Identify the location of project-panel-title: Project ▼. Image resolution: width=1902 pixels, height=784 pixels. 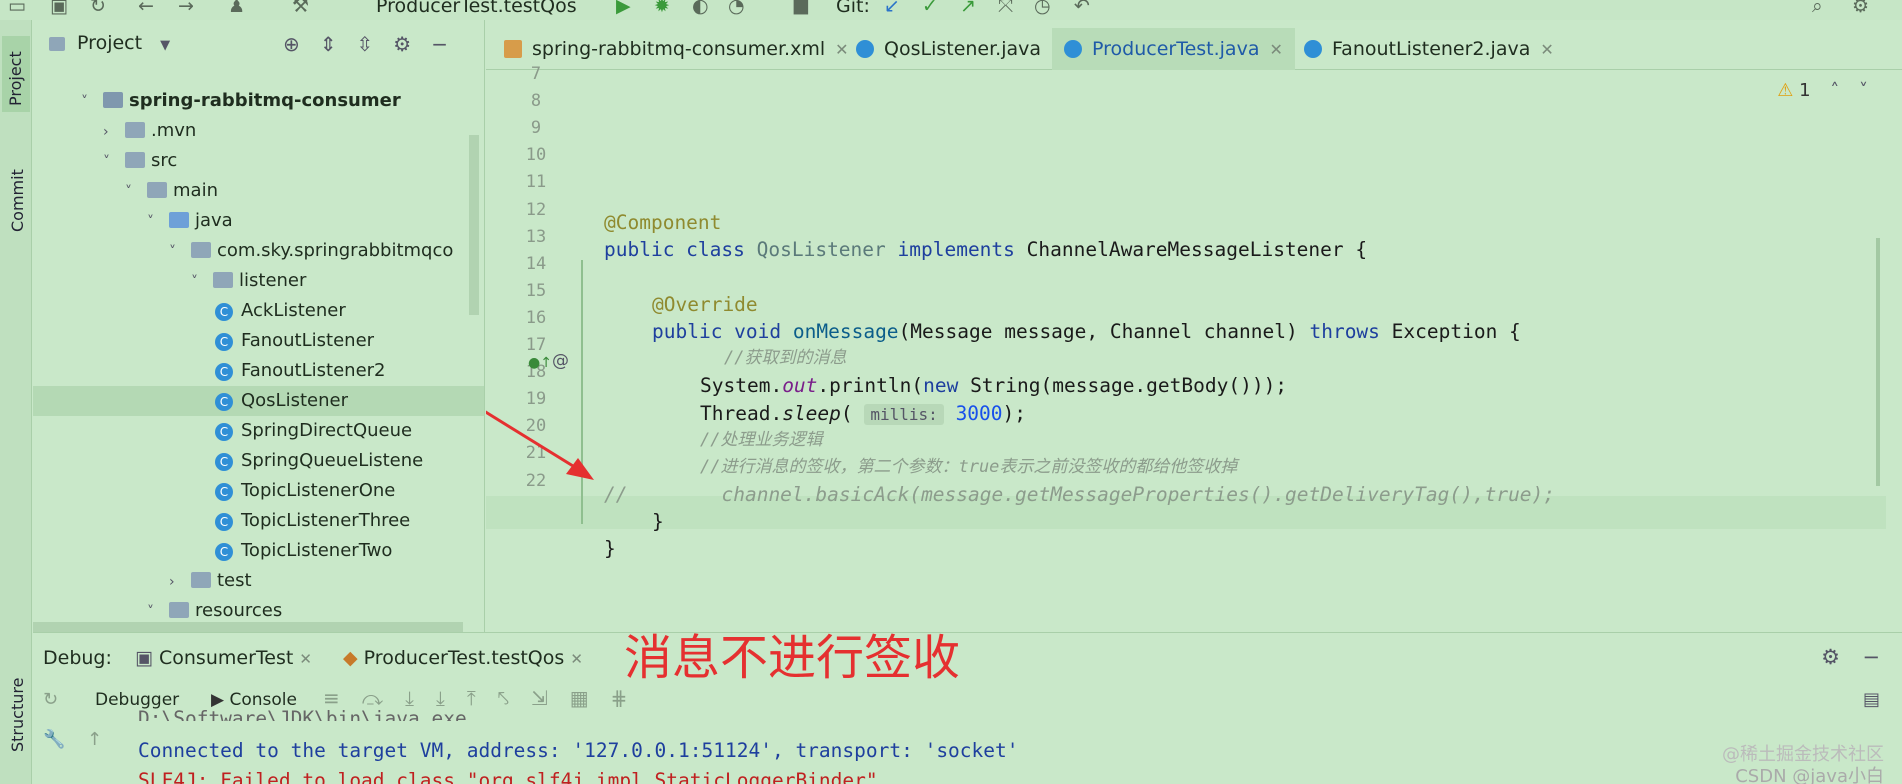
(109, 43).